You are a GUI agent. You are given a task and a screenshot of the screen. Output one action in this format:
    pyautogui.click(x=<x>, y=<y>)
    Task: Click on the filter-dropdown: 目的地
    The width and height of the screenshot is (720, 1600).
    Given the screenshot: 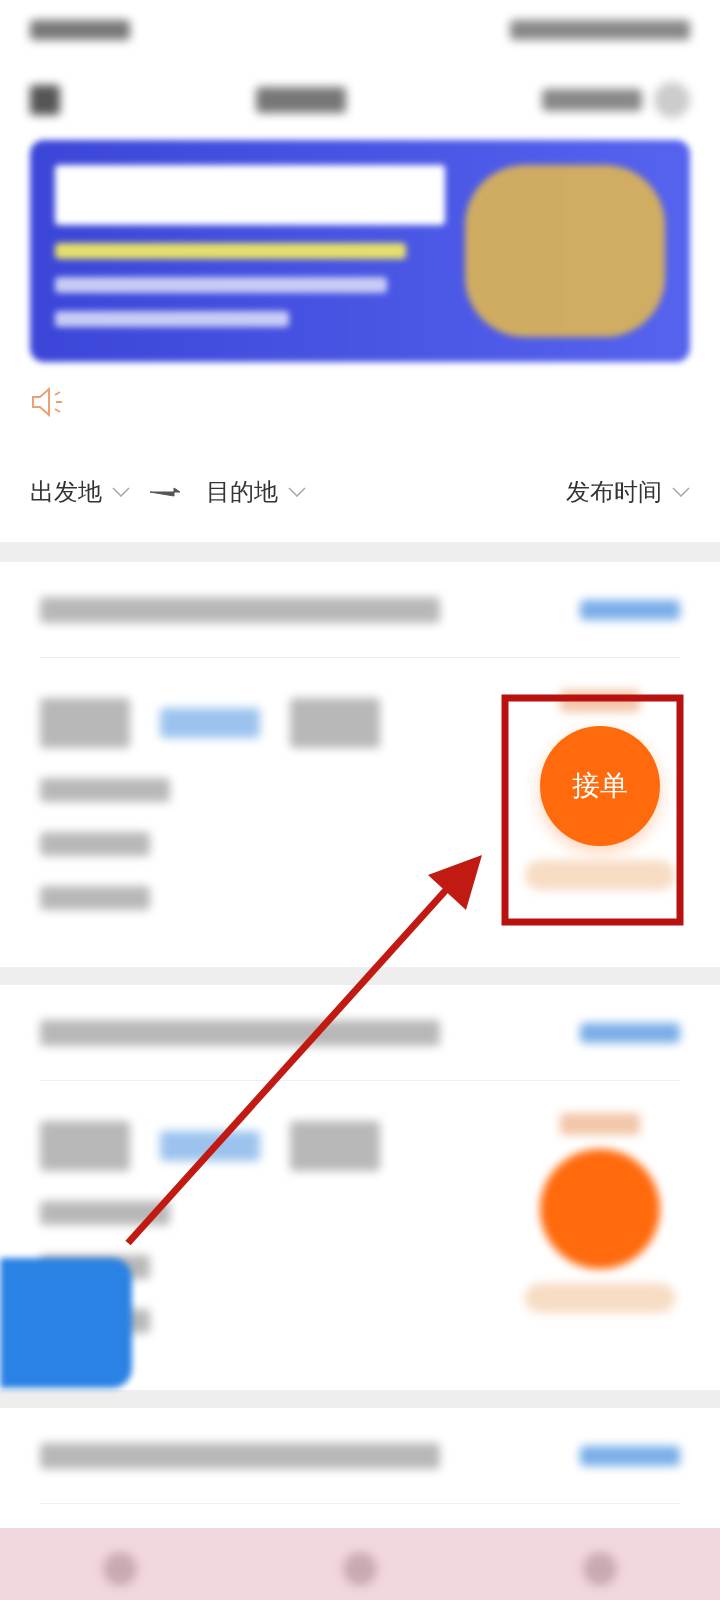 What is the action you would take?
    pyautogui.click(x=256, y=492)
    